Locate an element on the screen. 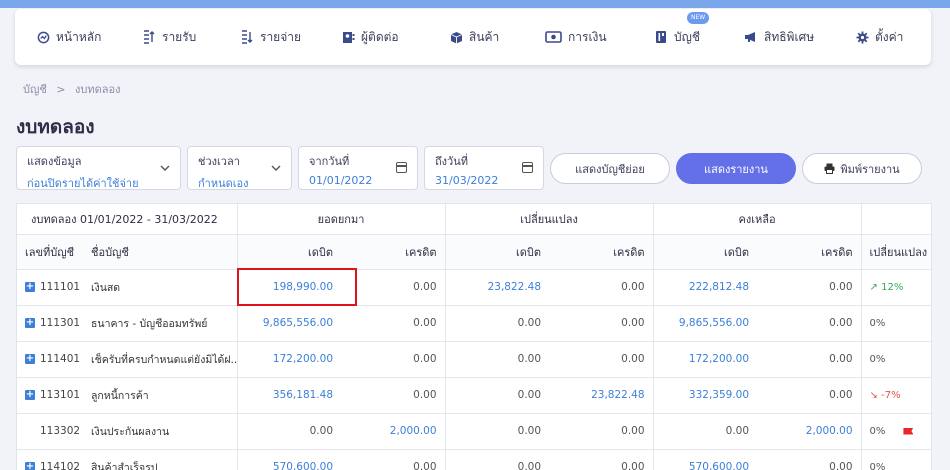  breadcrumb-parent-link: บัญชี is located at coordinates (35, 89).